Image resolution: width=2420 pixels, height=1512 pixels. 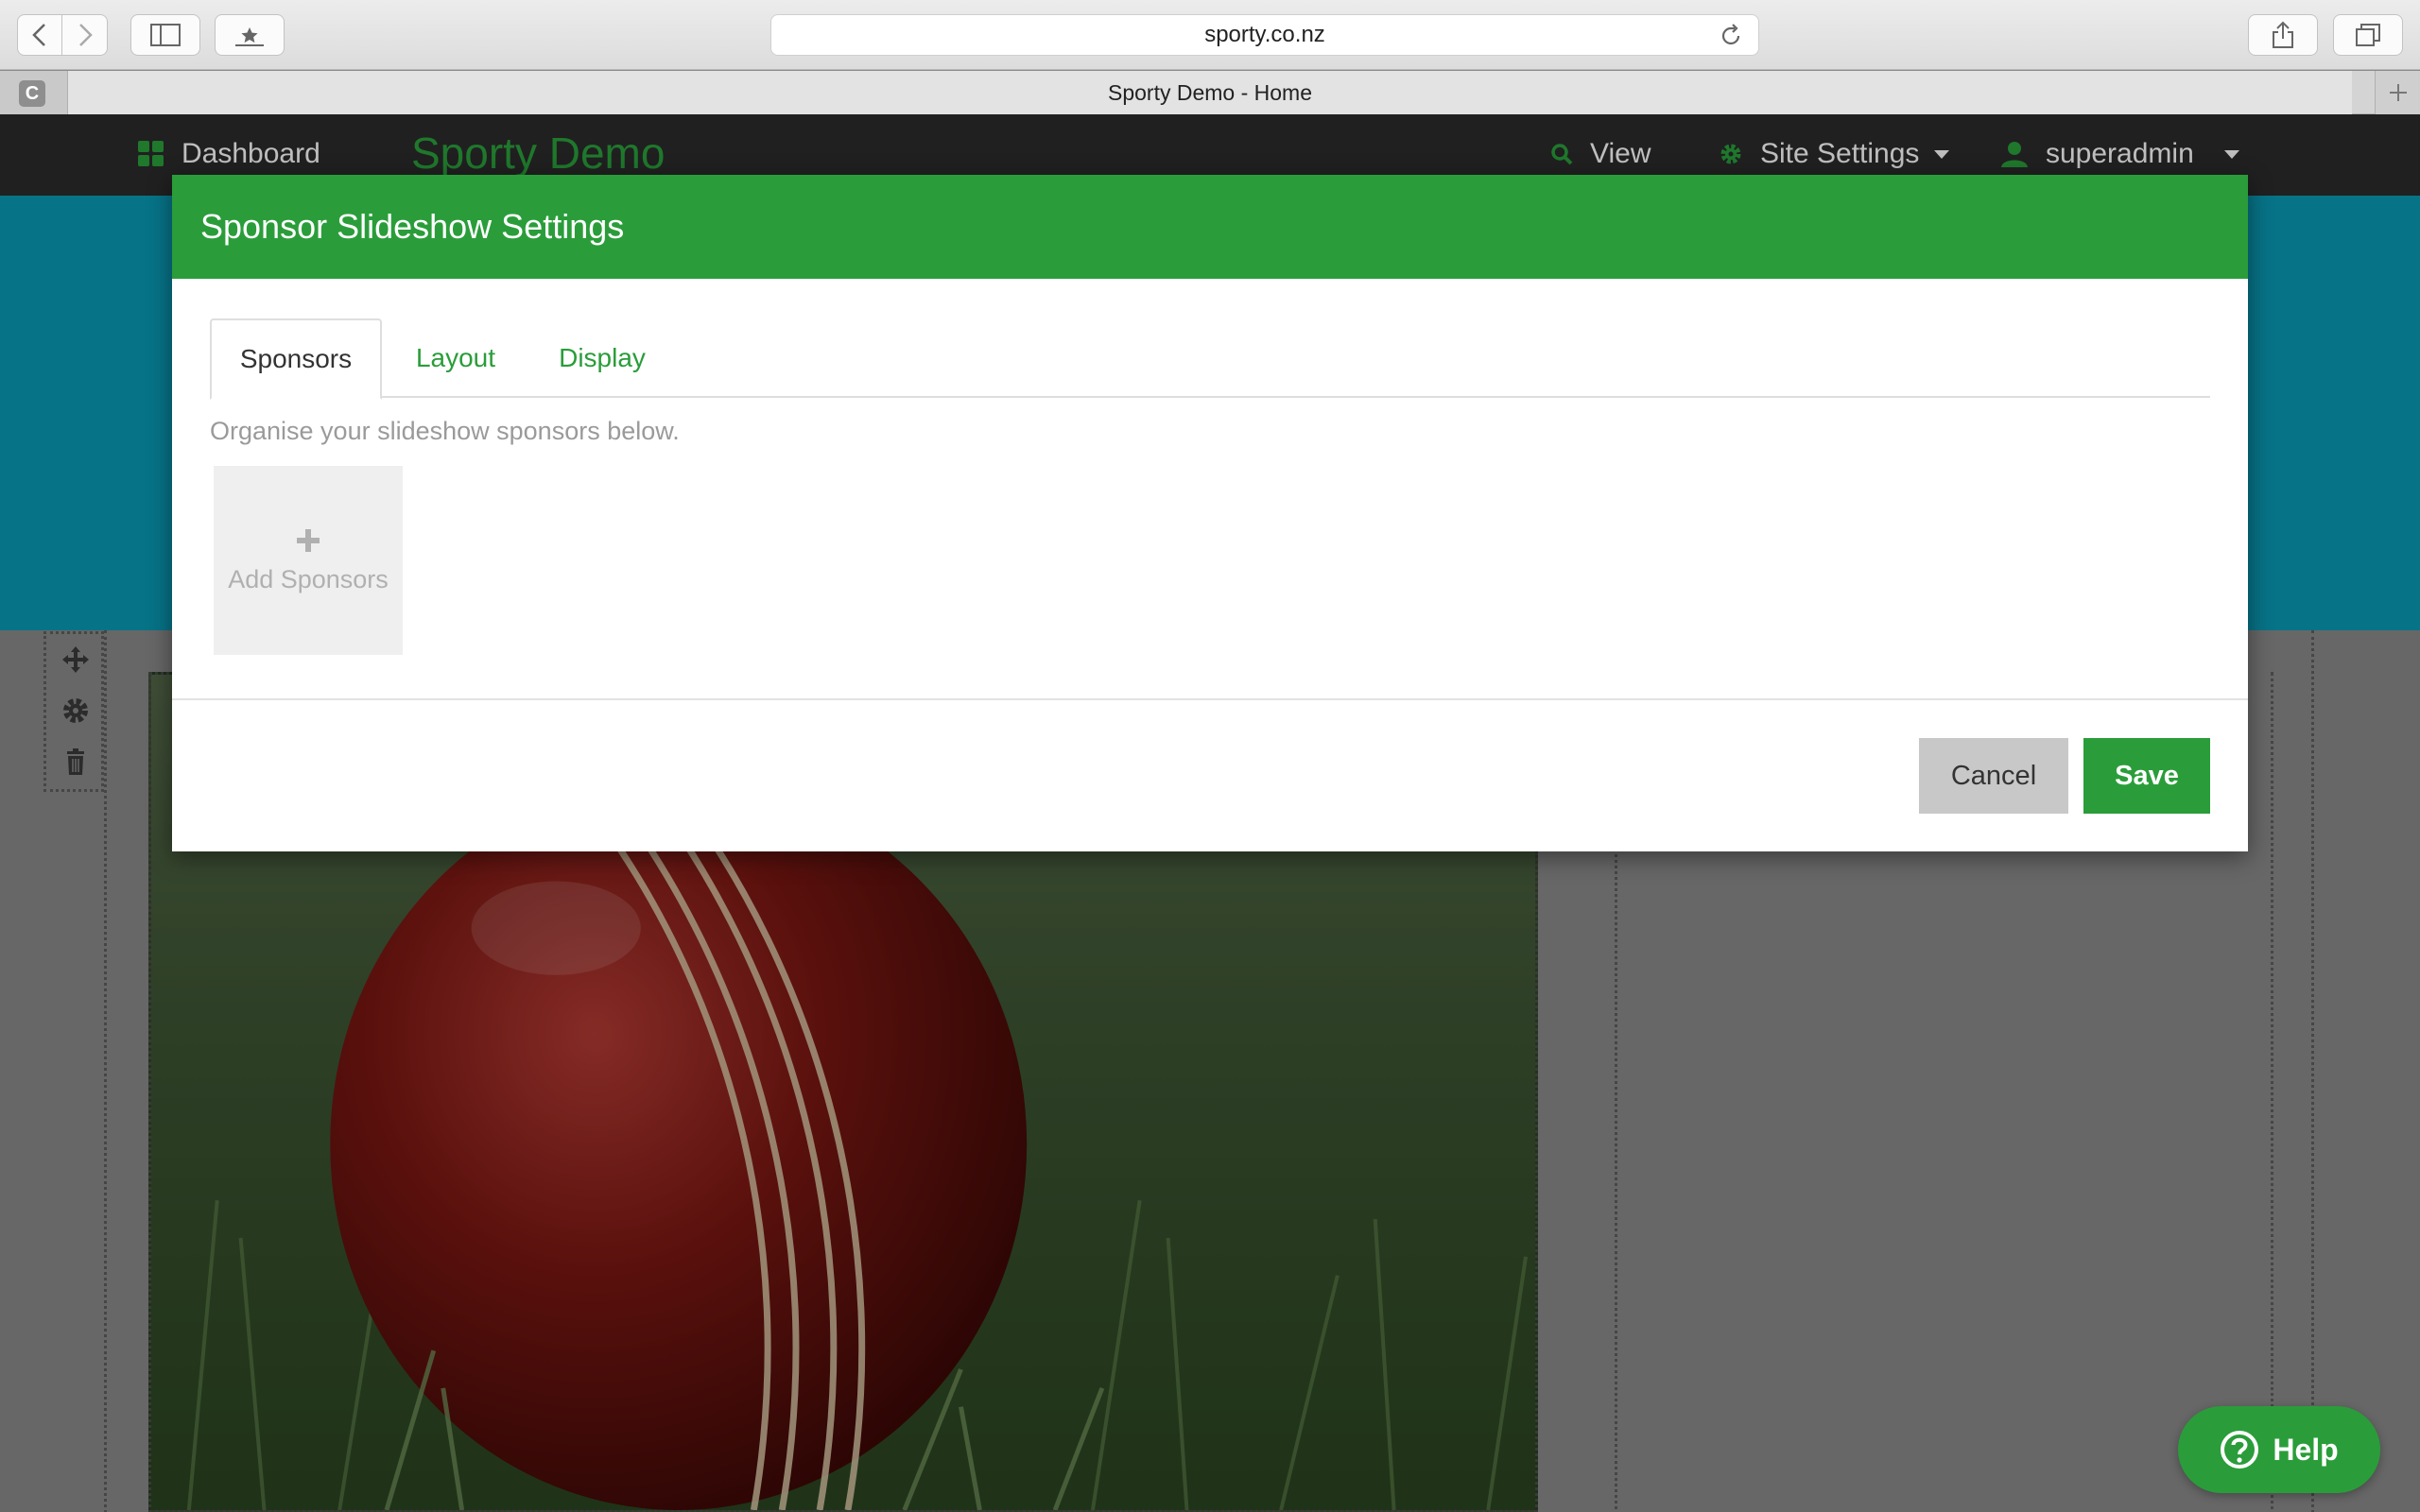 I want to click on chevron-left-icon, so click(x=38, y=35).